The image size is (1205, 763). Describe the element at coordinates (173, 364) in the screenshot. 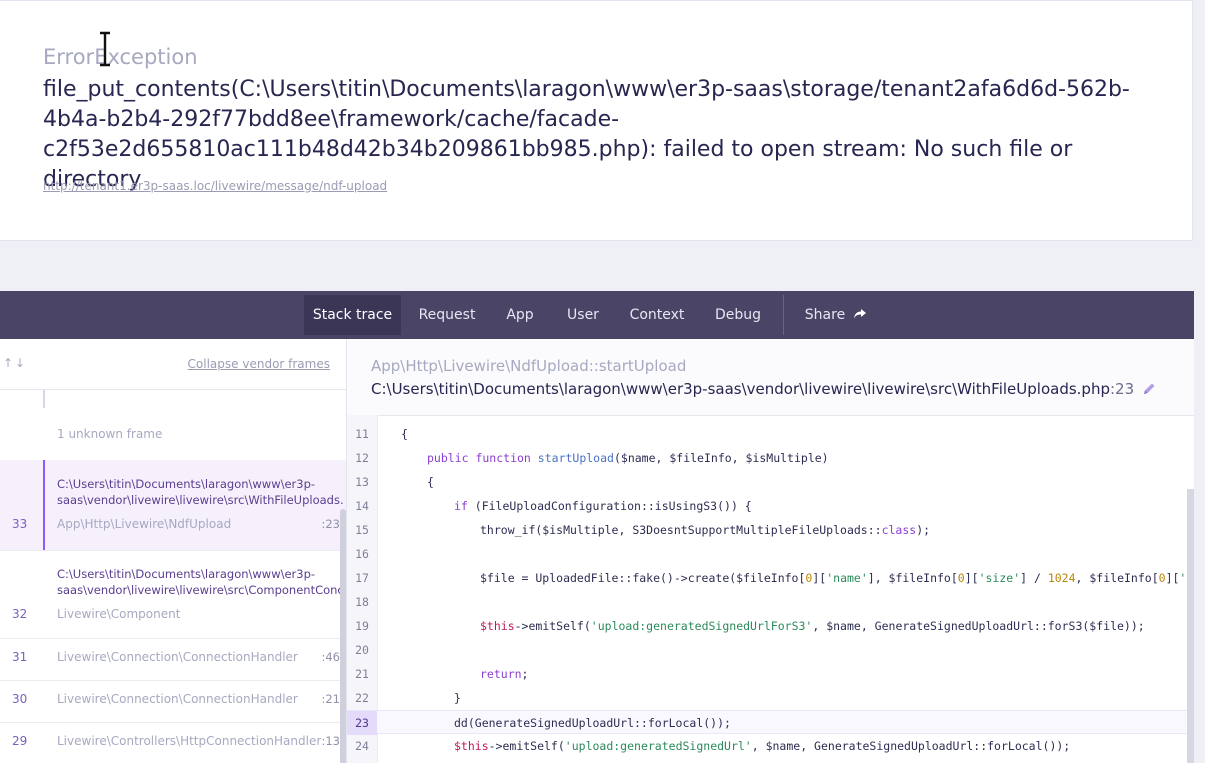

I see `frames-header: ↑↓ Collapse vendor frames` at that location.